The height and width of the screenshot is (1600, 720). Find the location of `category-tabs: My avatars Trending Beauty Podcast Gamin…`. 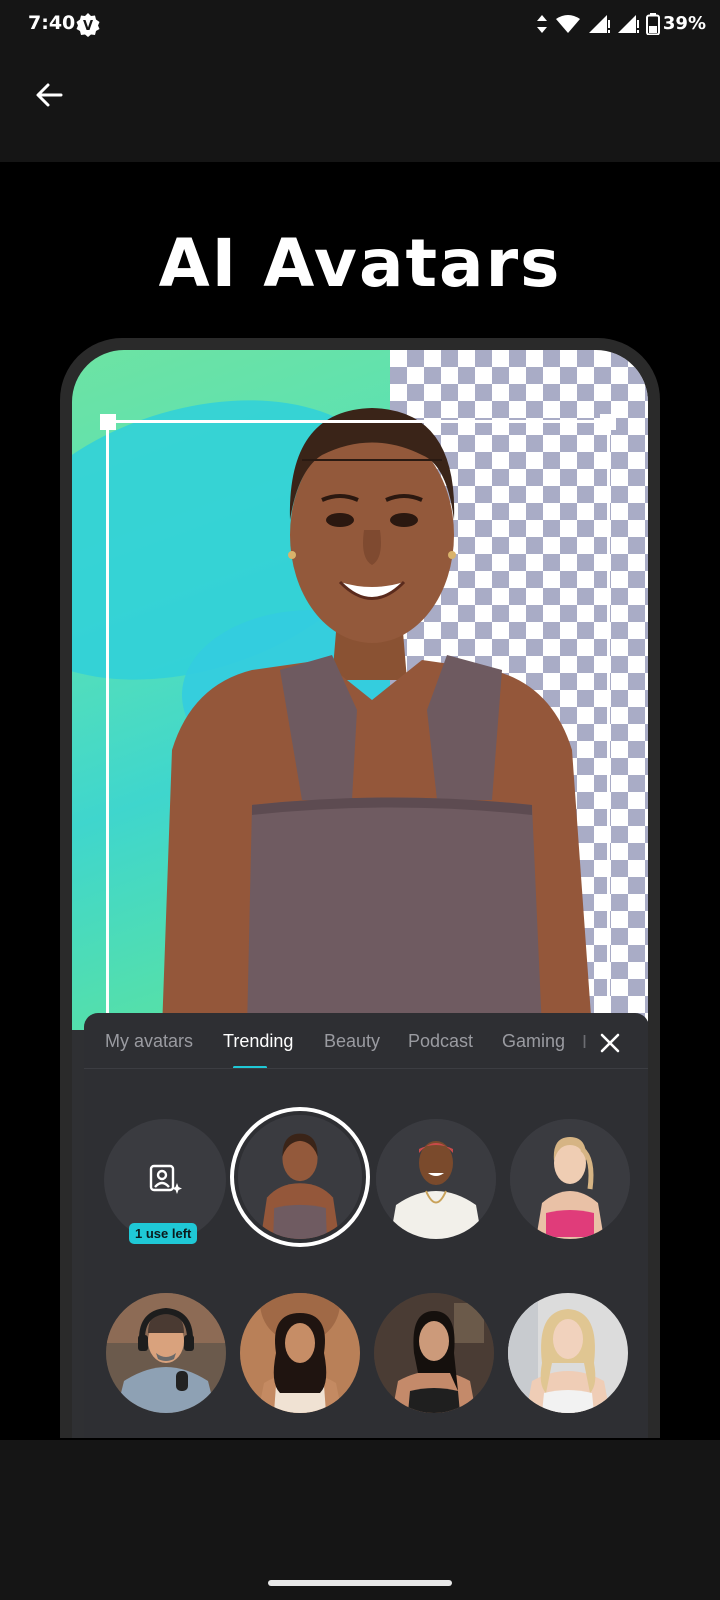

category-tabs: My avatars Trending Beauty Podcast Gamin… is located at coordinates (366, 1041).